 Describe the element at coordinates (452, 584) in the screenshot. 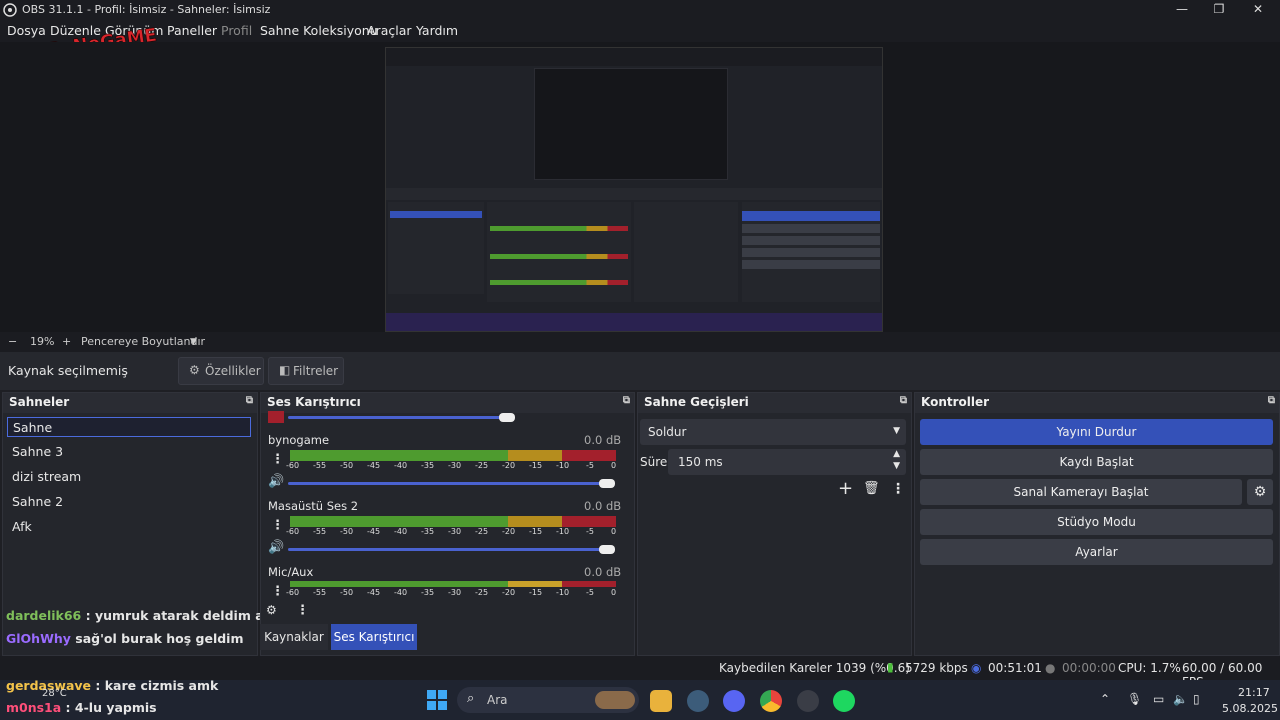

I see `level-meter` at that location.